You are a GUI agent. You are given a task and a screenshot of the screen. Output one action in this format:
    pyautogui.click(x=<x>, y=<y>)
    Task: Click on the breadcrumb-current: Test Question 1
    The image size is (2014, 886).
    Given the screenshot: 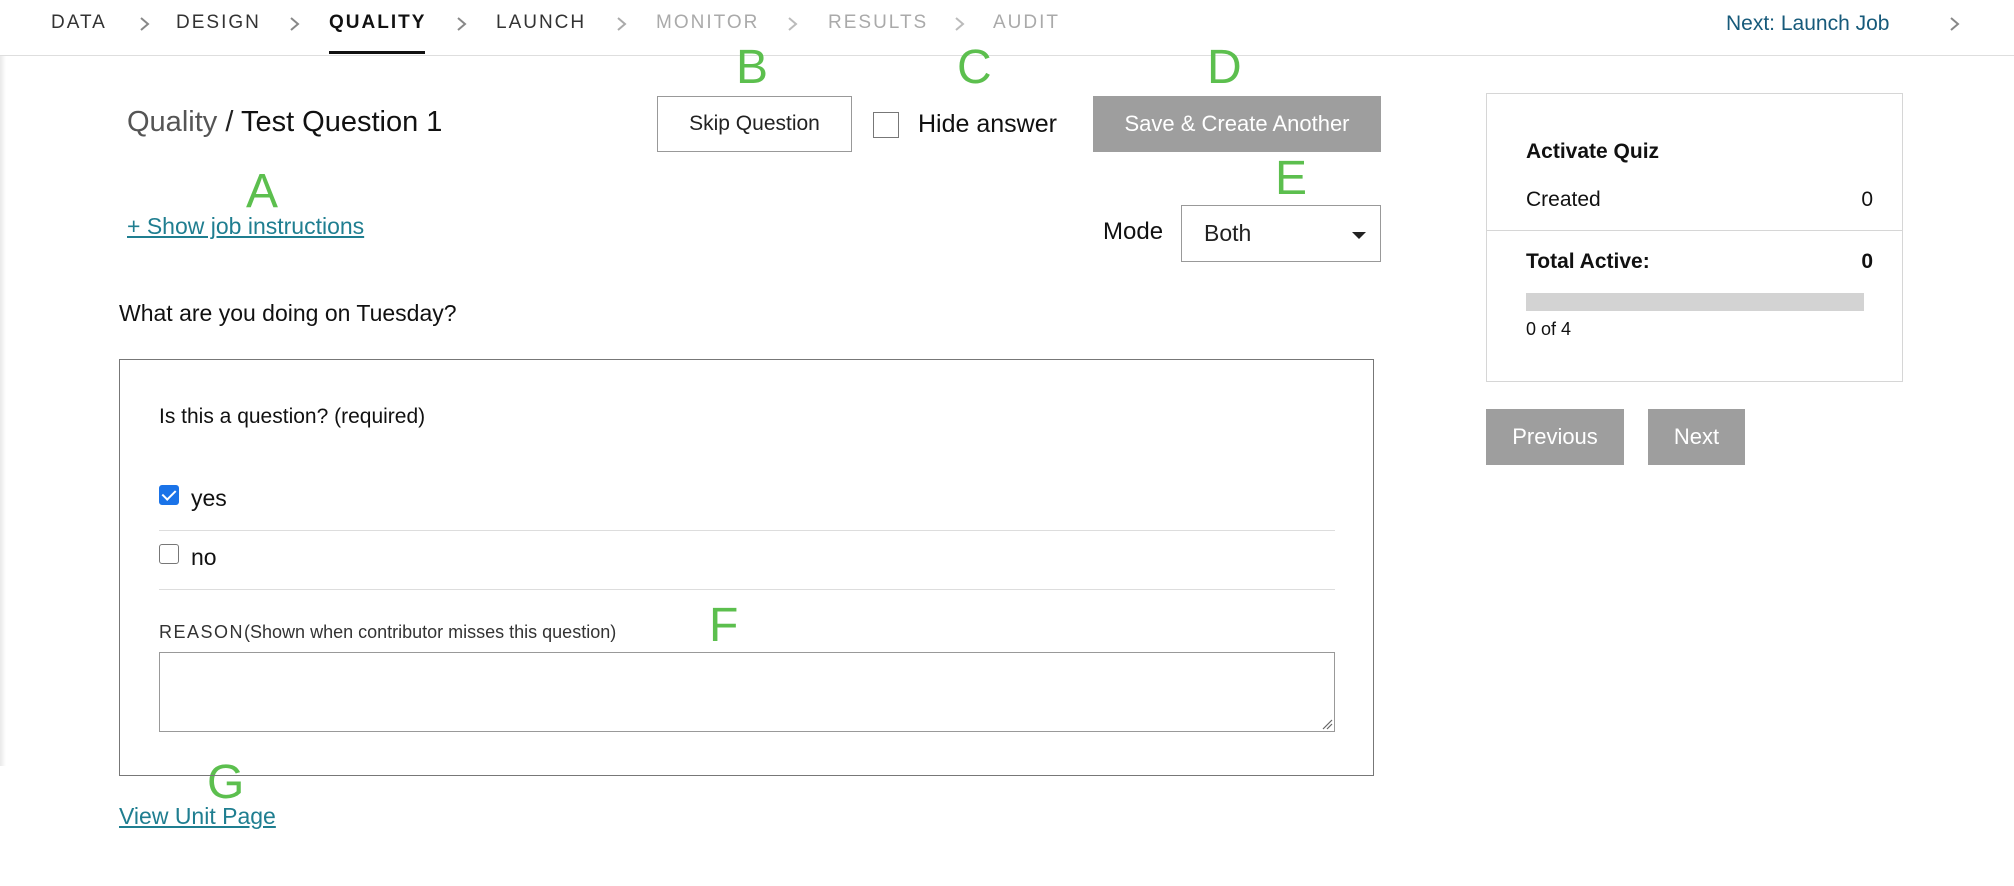 What is the action you would take?
    pyautogui.click(x=341, y=122)
    